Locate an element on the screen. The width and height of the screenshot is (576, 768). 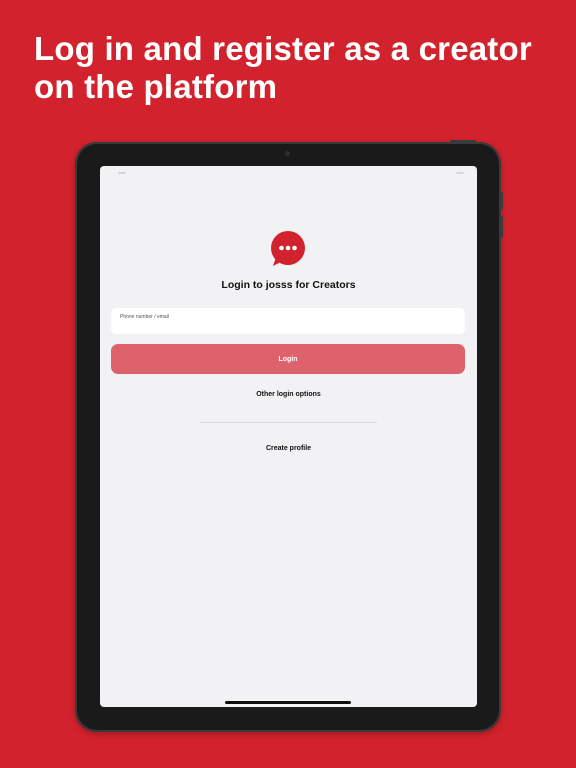
create-profile-link: Create profile is located at coordinates (288, 448).